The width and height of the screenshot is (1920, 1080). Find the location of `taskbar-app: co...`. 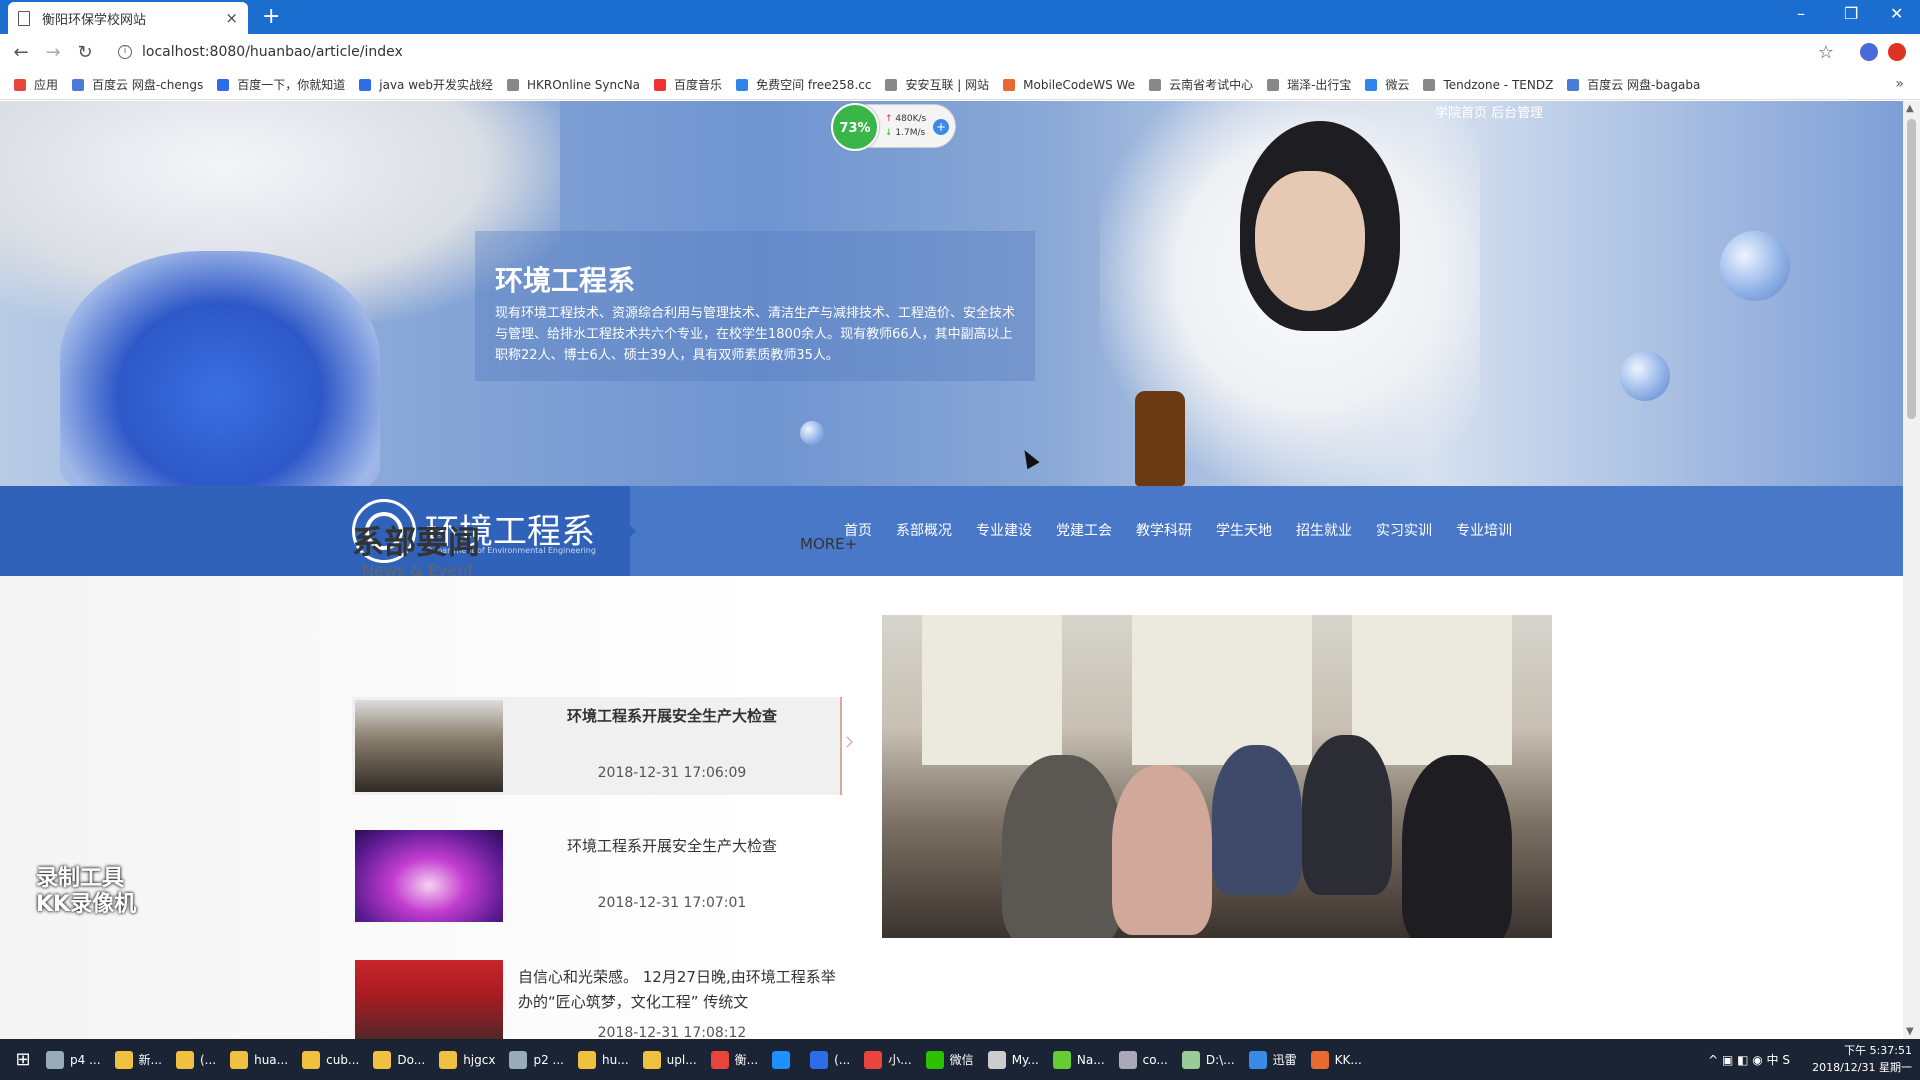

taskbar-app: co... is located at coordinates (1143, 1059).